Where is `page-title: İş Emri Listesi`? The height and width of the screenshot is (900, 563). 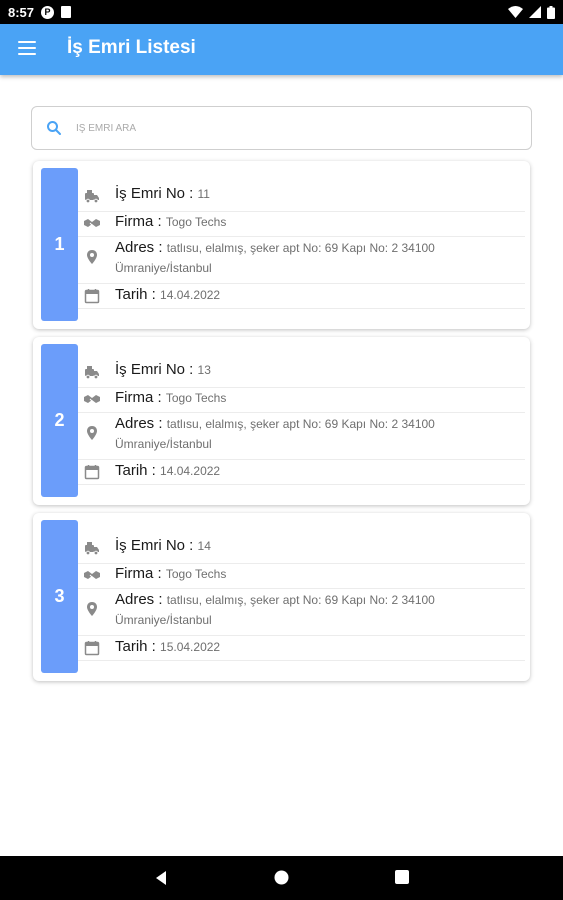 page-title: İş Emri Listesi is located at coordinates (131, 47).